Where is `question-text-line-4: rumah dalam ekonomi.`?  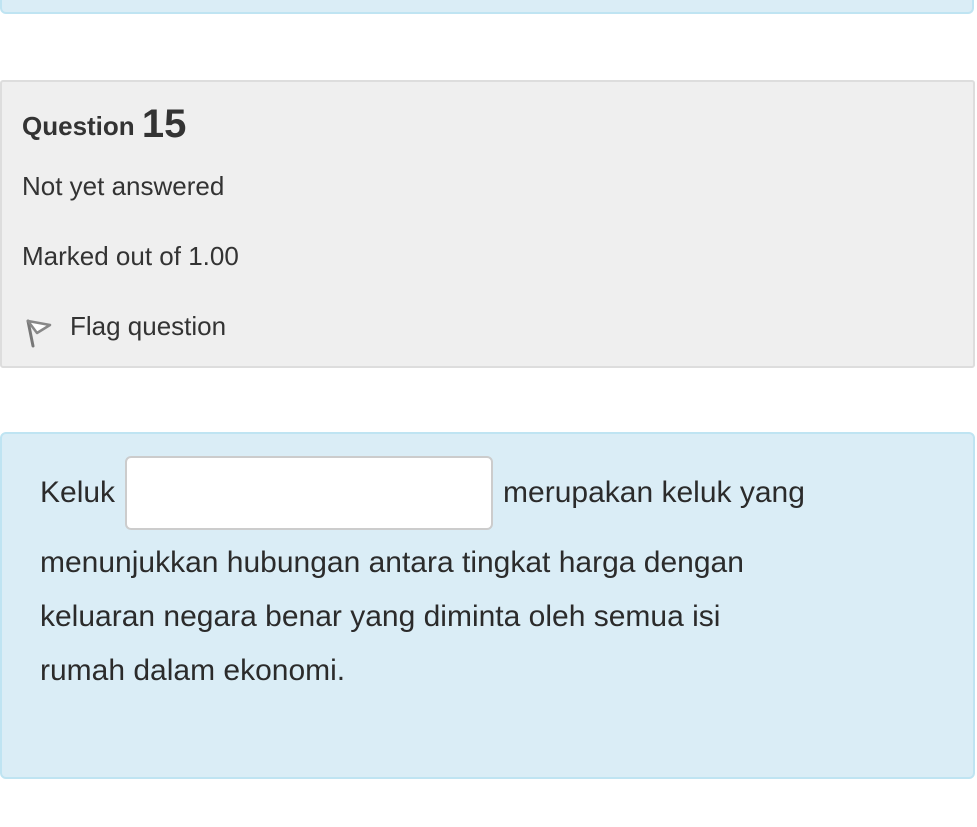
question-text-line-4: rumah dalam ekonomi. is located at coordinates (193, 670).